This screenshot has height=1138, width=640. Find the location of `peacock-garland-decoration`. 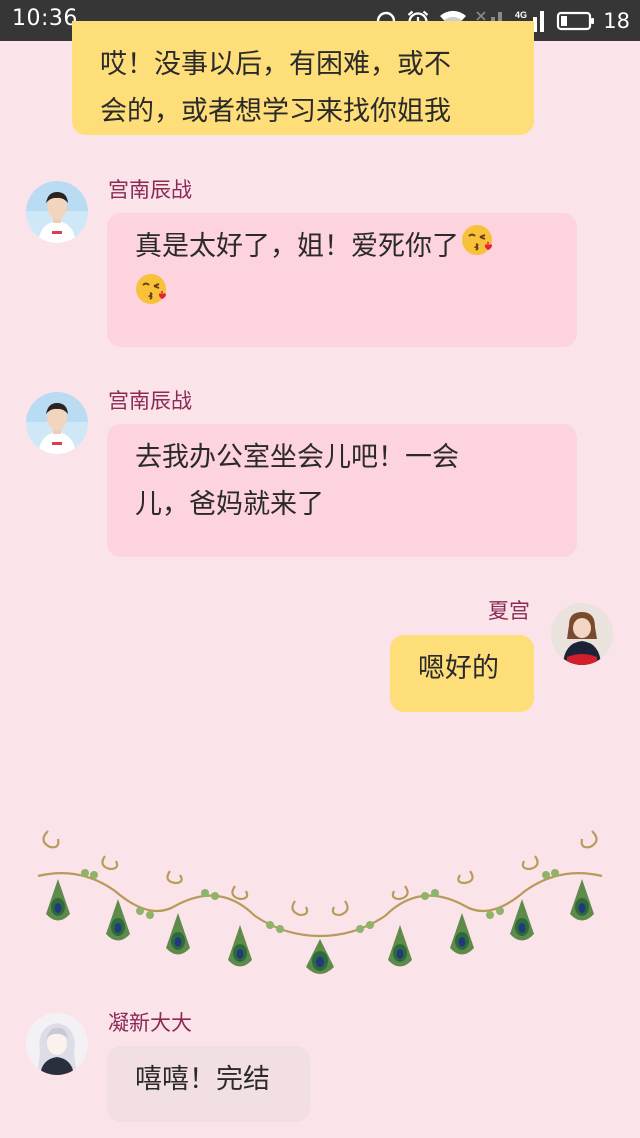

peacock-garland-decoration is located at coordinates (320, 902).